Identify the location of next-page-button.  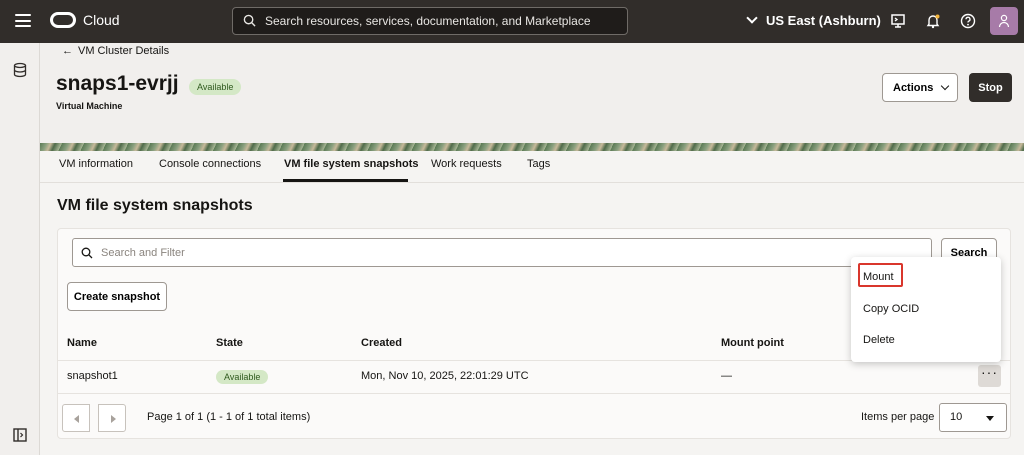
(112, 418).